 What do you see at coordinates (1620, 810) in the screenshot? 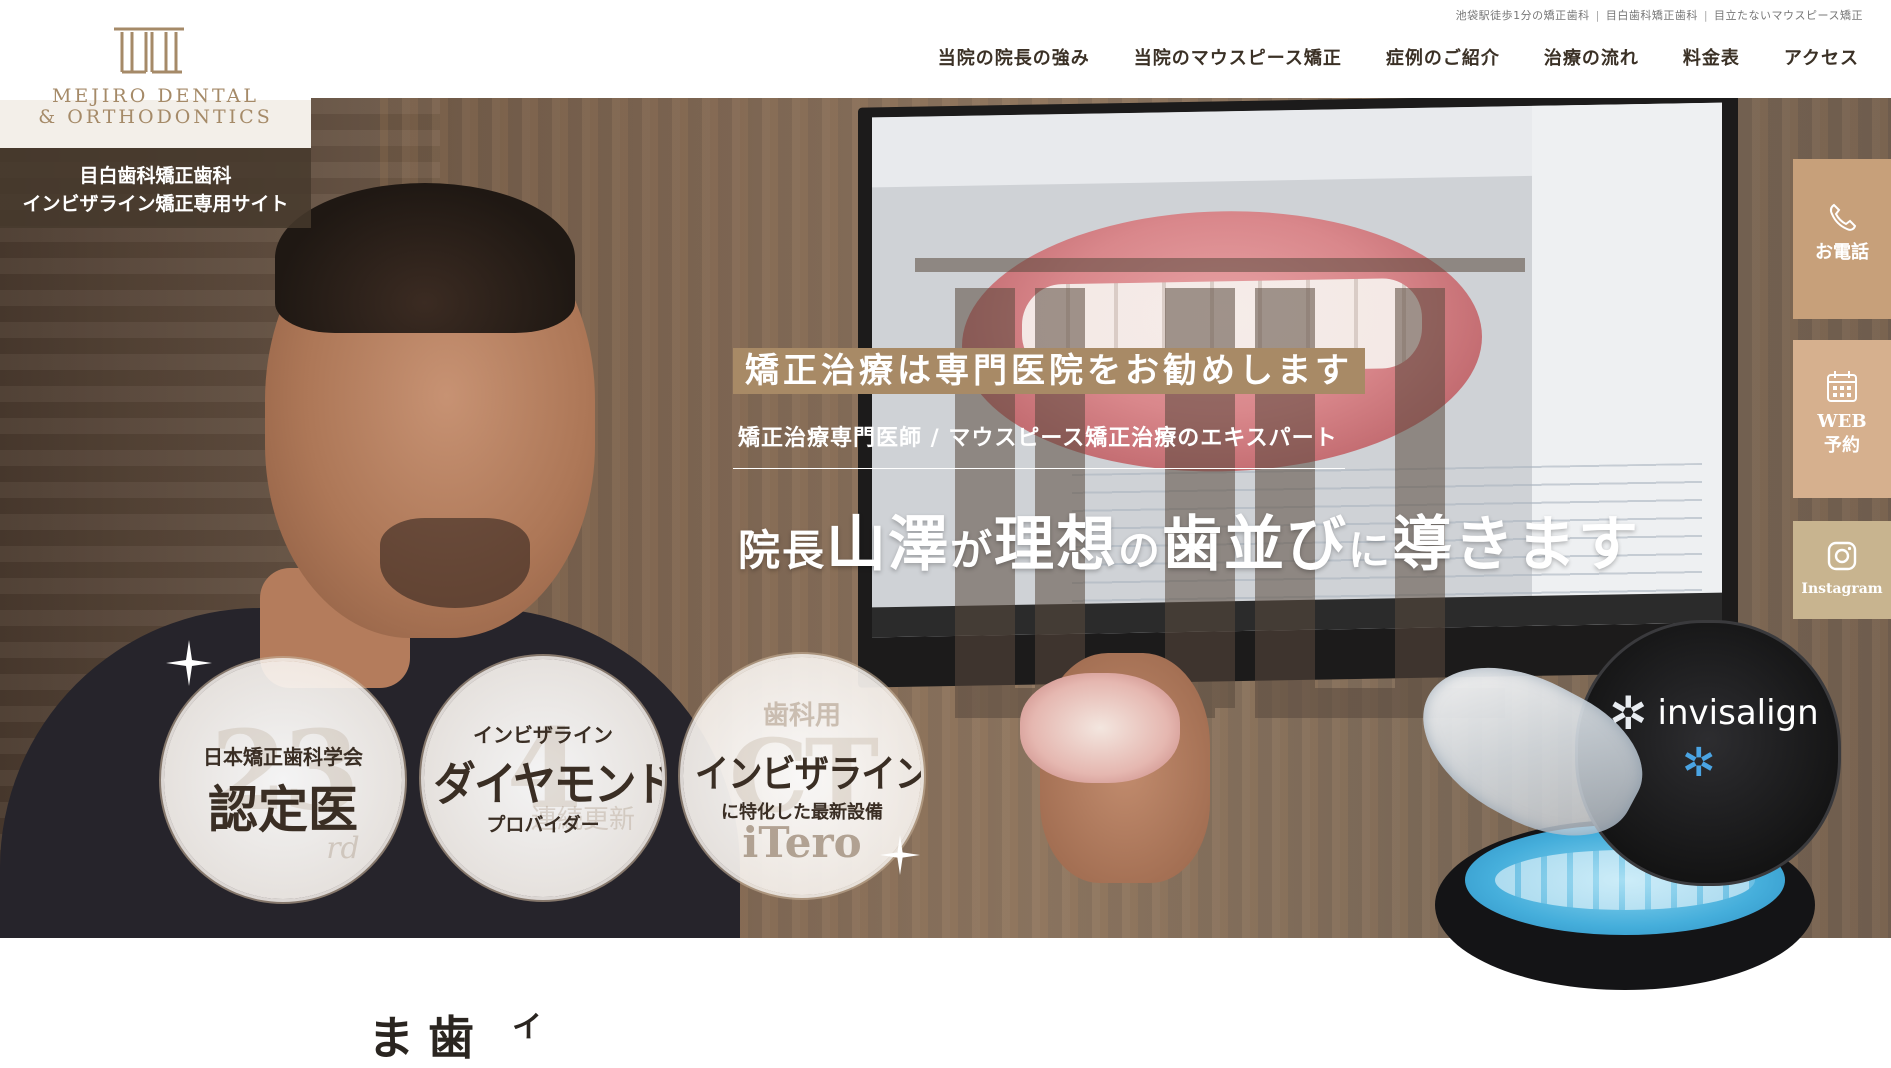
I see `invisalign-case-image: ✲ invisalign ✲` at bounding box center [1620, 810].